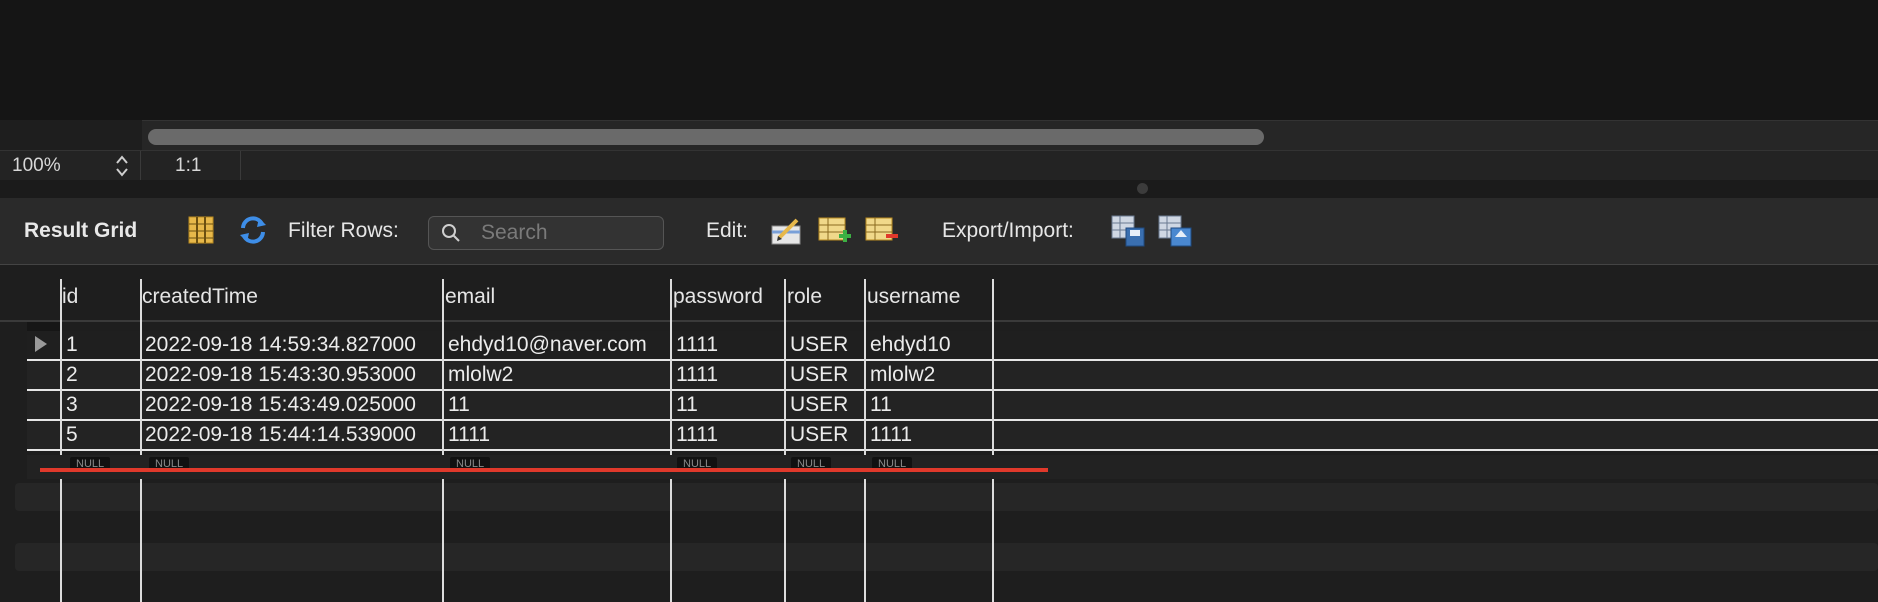 This screenshot has height=602, width=1878. I want to click on cell-createdtime: 2022-09-18 15:43:49.025000, so click(280, 405).